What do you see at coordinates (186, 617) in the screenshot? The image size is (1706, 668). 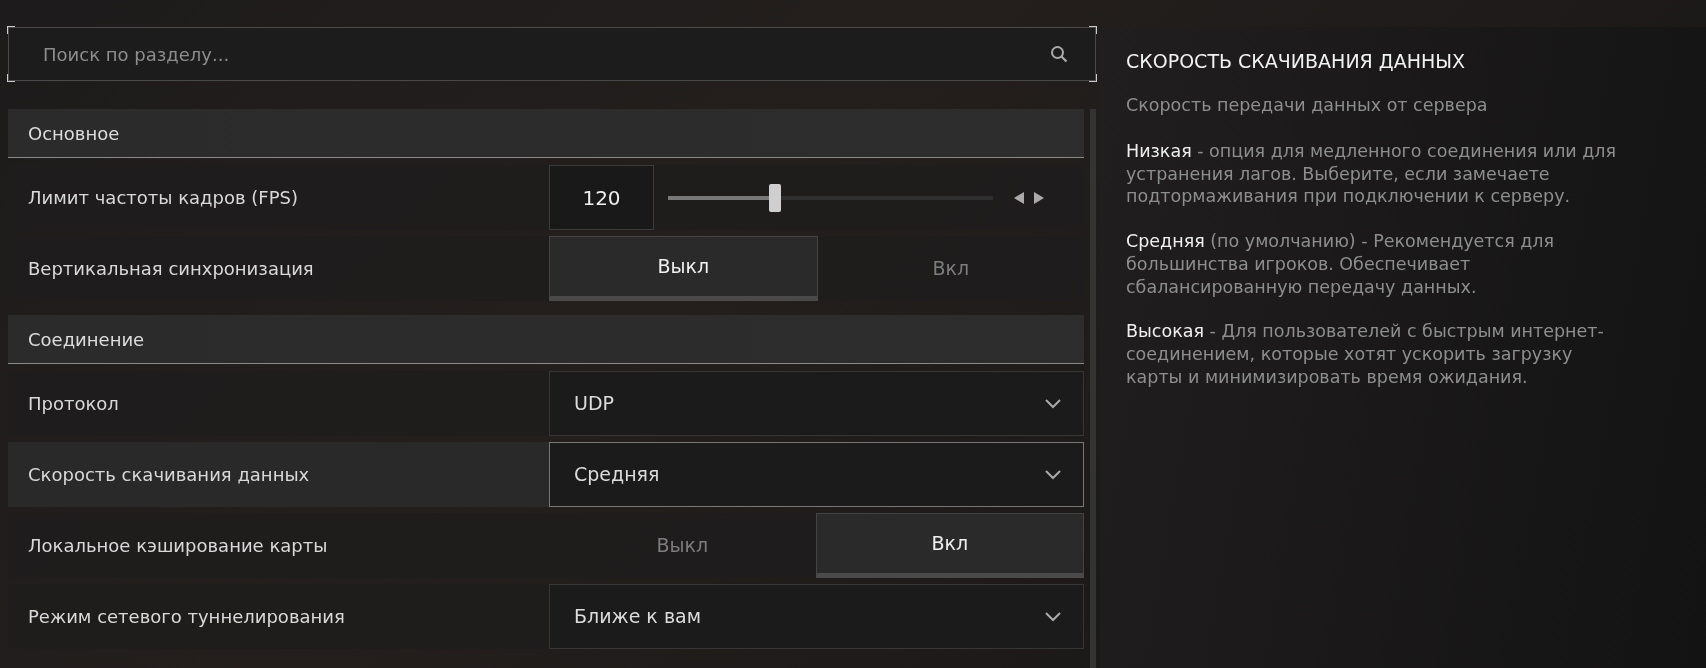 I see `setting-label: Режим сетевого туннелирования` at bounding box center [186, 617].